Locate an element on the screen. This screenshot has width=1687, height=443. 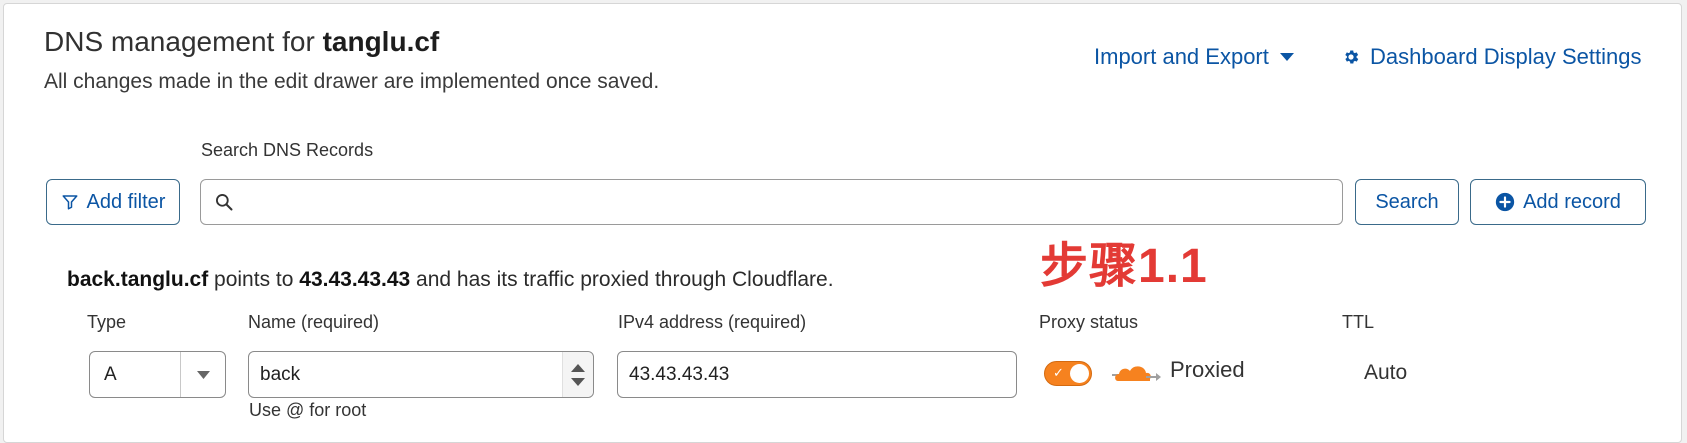
plus-circle-icon is located at coordinates (1505, 202).